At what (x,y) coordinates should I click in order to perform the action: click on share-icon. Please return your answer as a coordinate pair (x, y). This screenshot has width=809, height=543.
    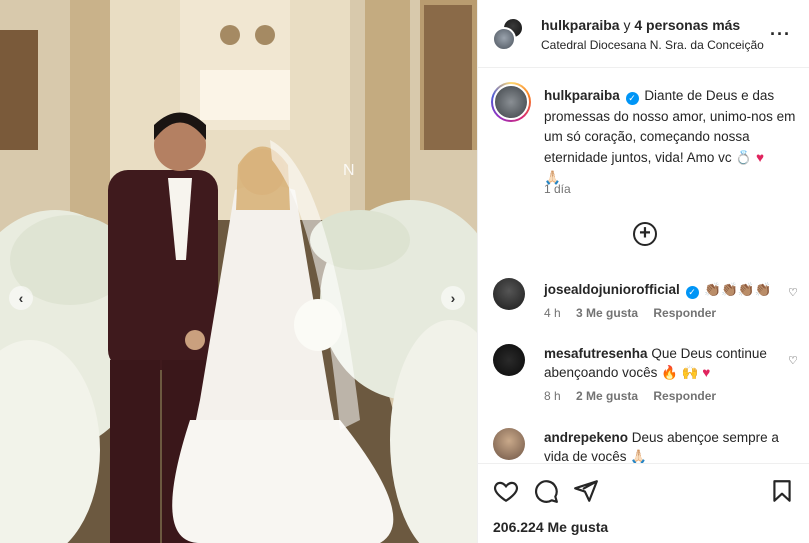
    Looking at the image, I should click on (586, 491).